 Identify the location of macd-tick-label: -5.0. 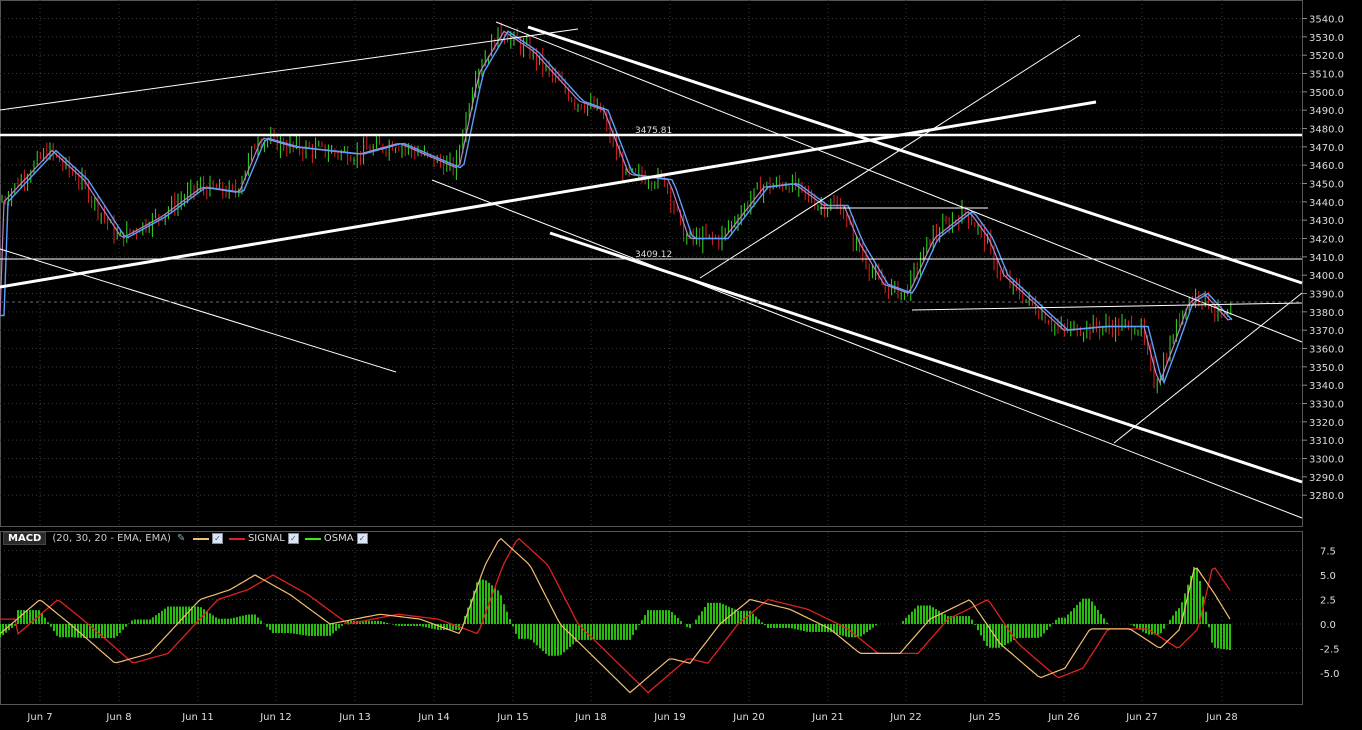
(1330, 674).